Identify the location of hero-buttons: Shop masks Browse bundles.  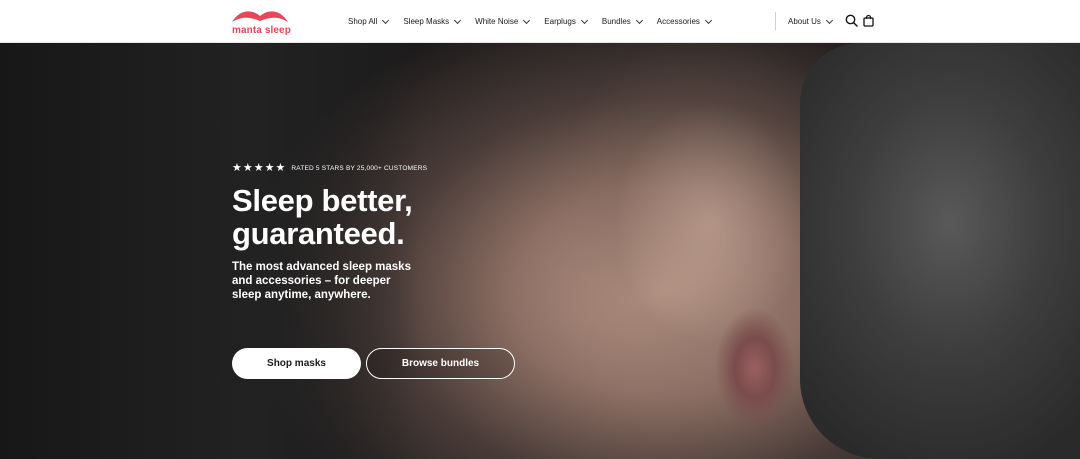
(373, 363).